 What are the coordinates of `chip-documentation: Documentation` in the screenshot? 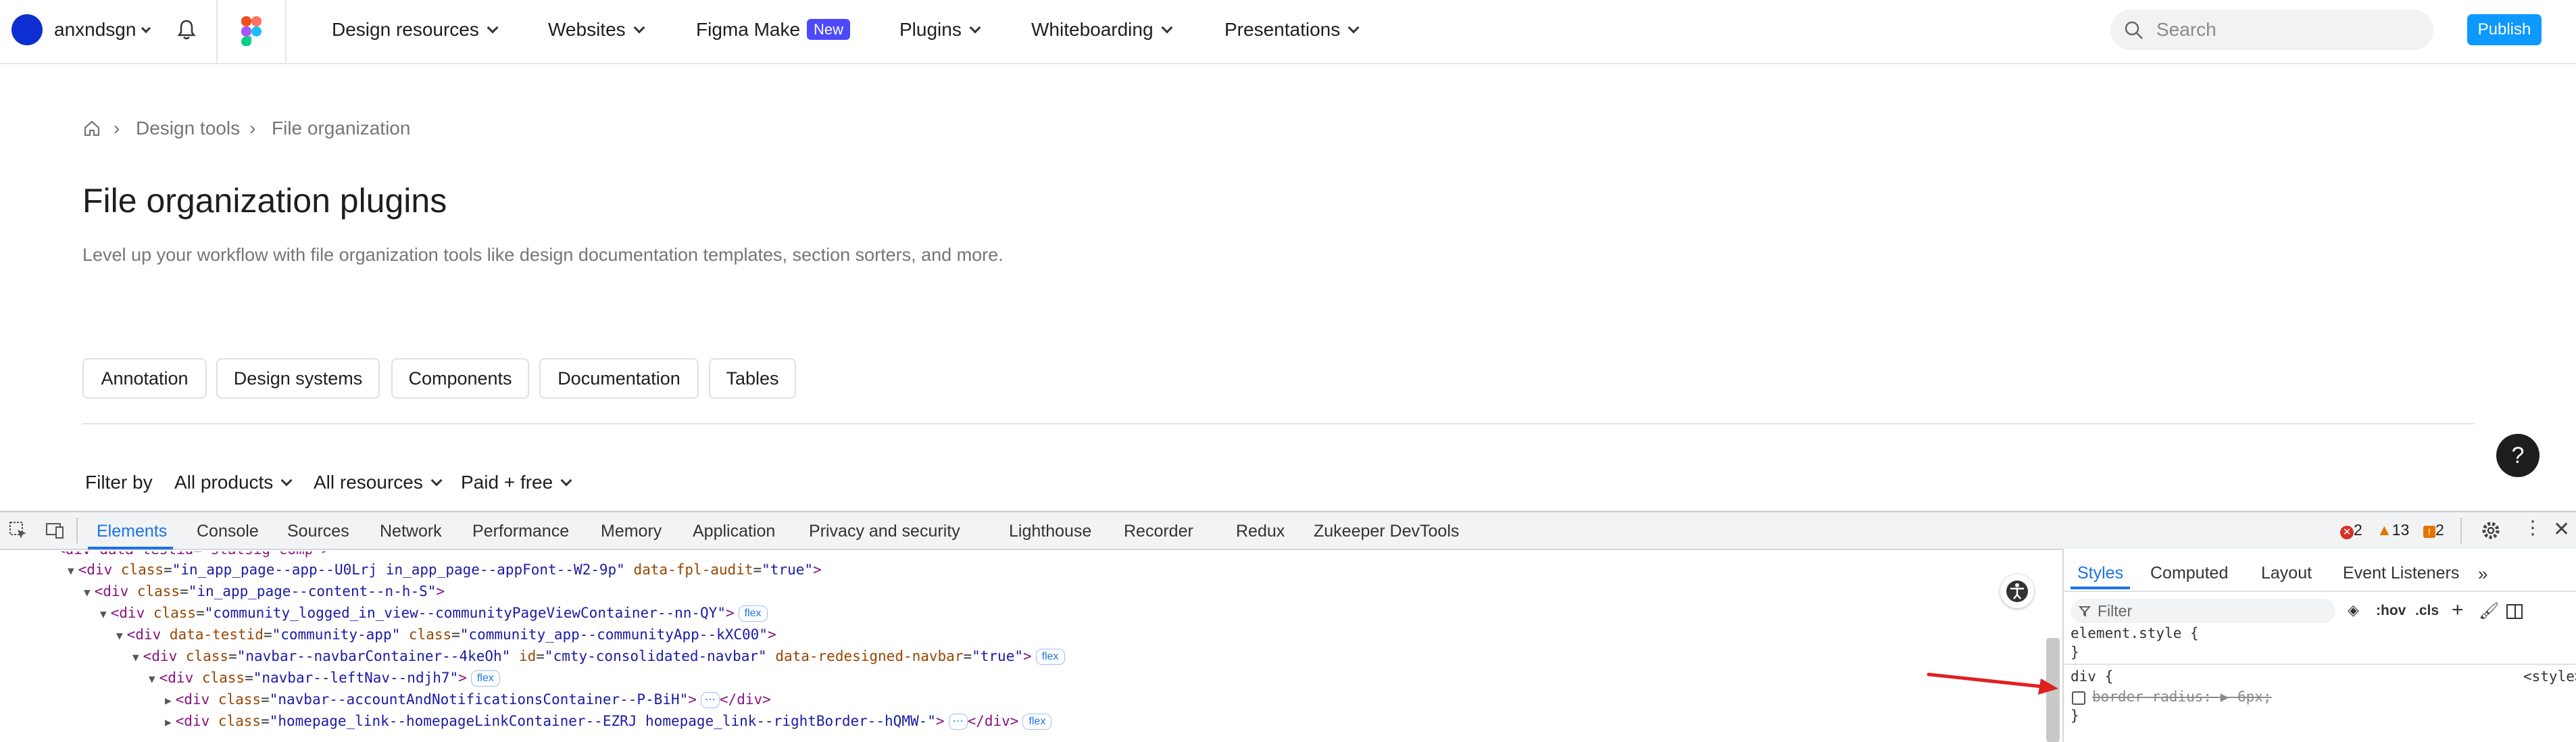 It's located at (619, 378).